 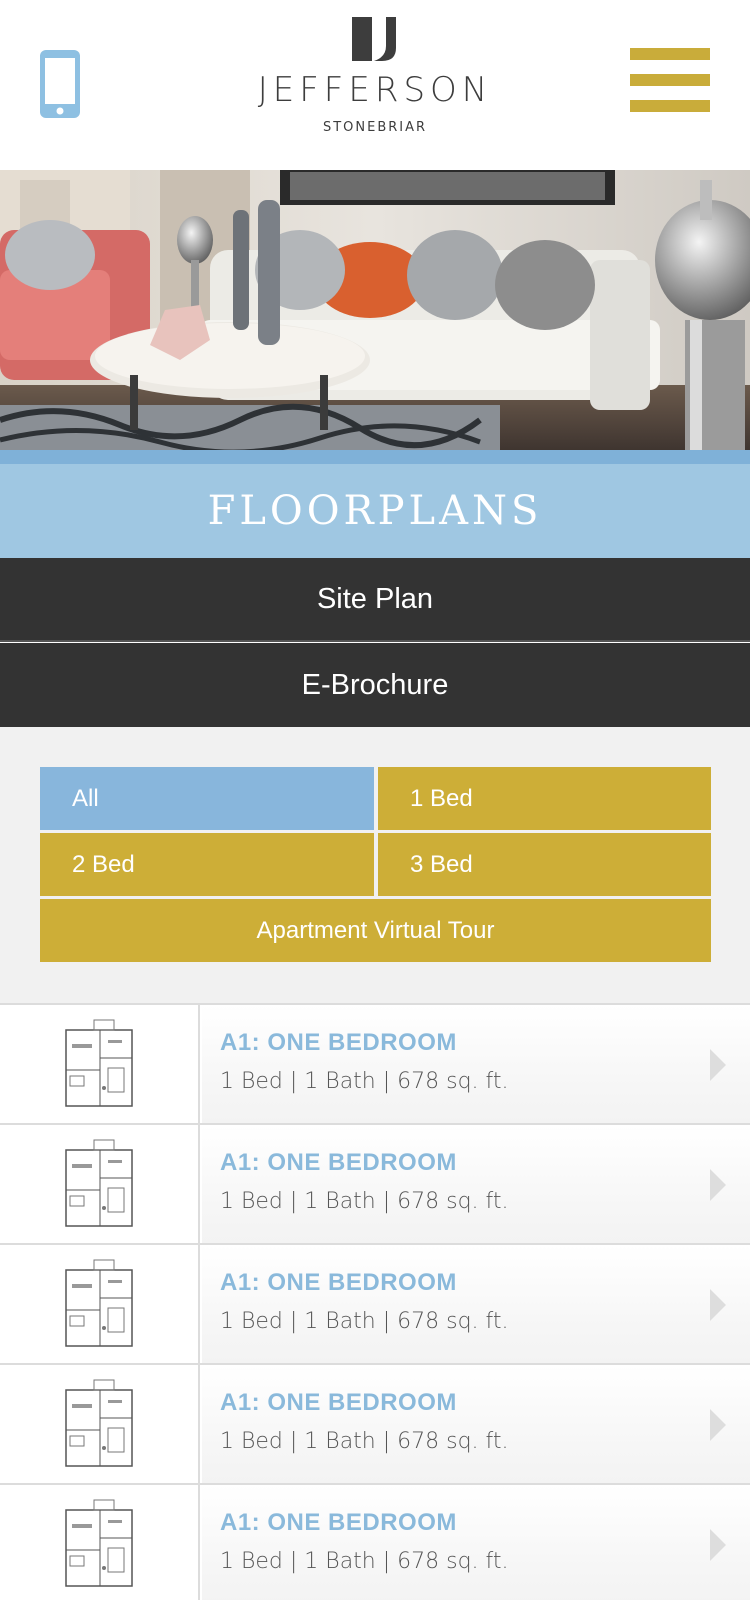 I want to click on filter-1-bed-button: 1 Bed, so click(x=544, y=798).